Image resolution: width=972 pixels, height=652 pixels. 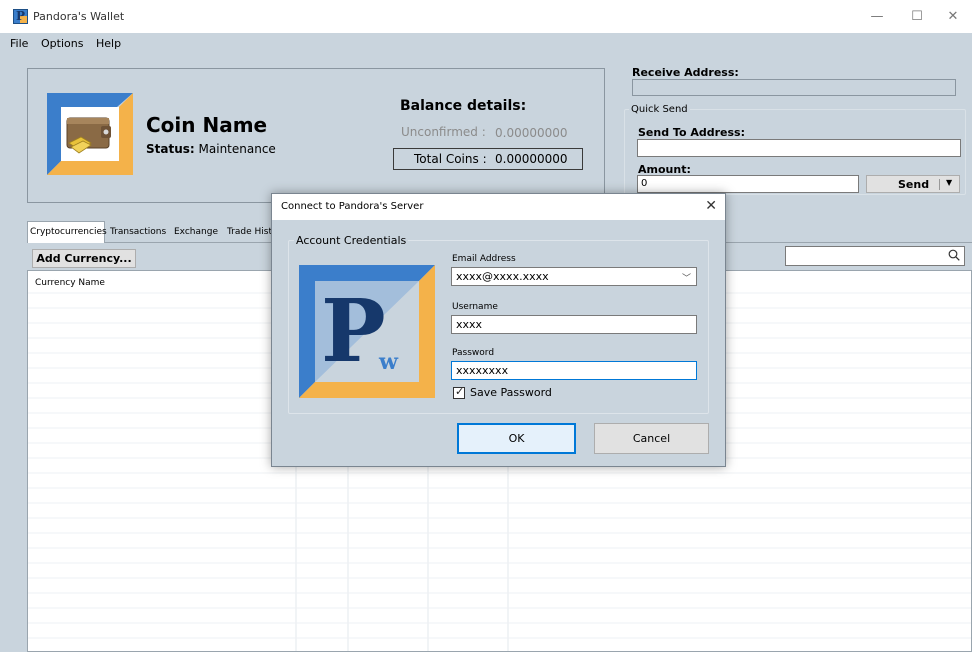 I want to click on checkmark-icon: ✓, so click(x=460, y=391).